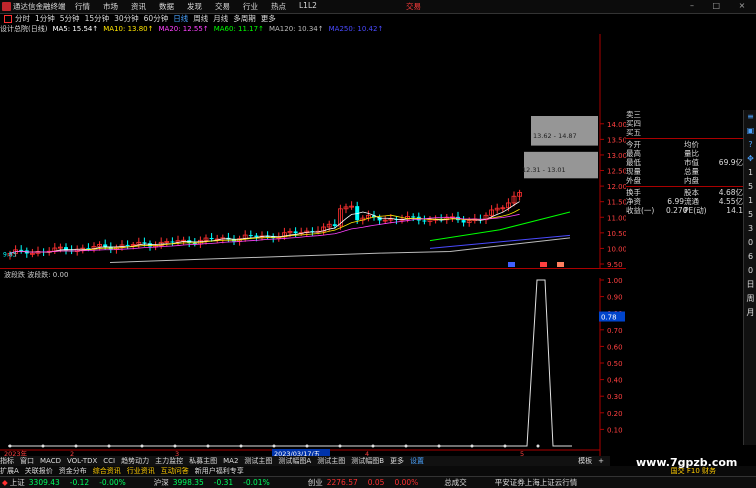 This screenshot has height=488, width=756. What do you see at coordinates (615, 397) in the screenshot?
I see `indicator-tick-label: 0.30` at bounding box center [615, 397].